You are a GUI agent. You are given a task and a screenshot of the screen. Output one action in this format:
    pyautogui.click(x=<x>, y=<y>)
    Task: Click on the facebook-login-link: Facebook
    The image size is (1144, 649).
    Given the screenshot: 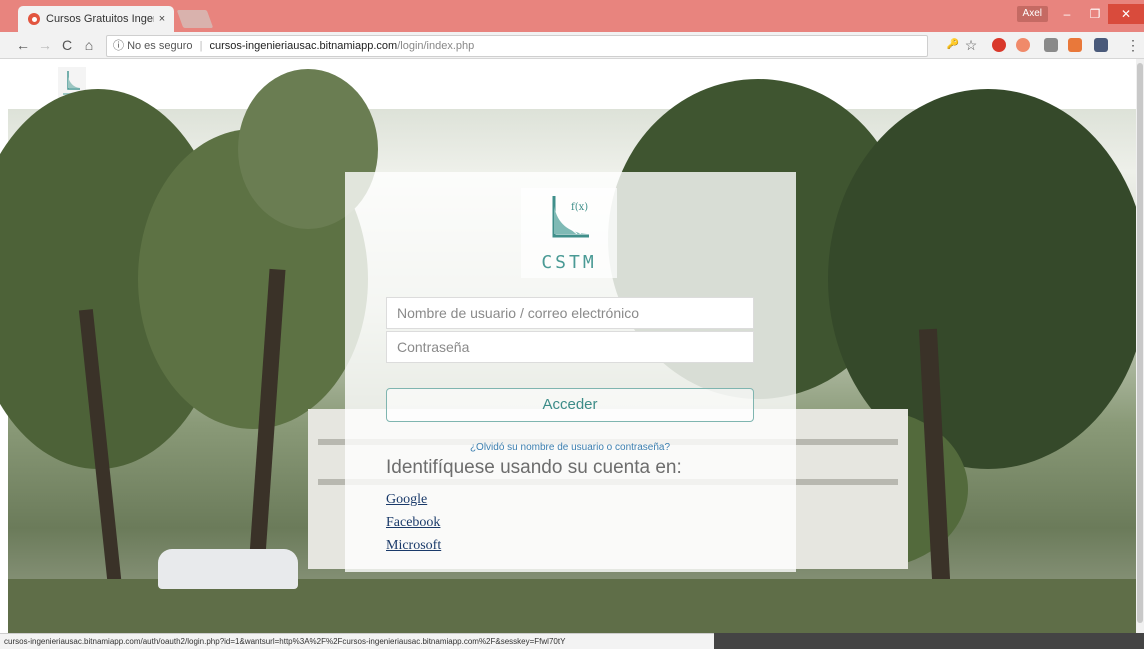 What is the action you would take?
    pyautogui.click(x=413, y=523)
    